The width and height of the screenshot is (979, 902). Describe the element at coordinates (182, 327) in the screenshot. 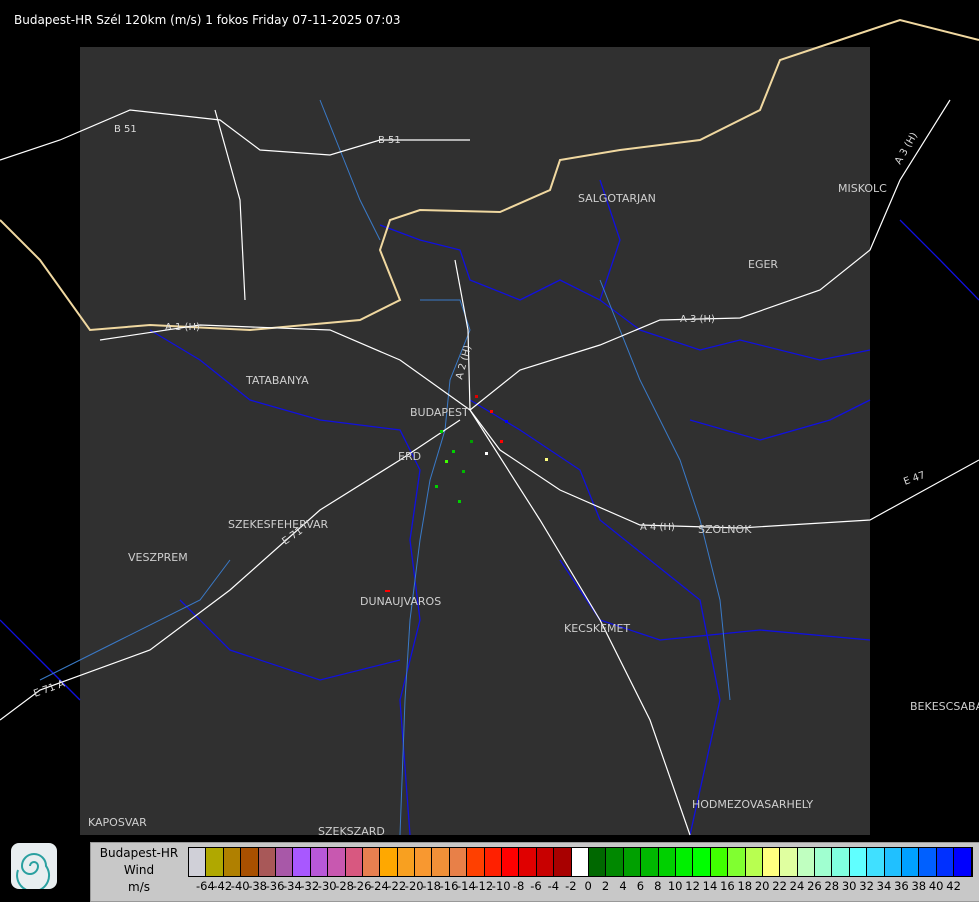

I see `road-label: A 1 (H)` at that location.